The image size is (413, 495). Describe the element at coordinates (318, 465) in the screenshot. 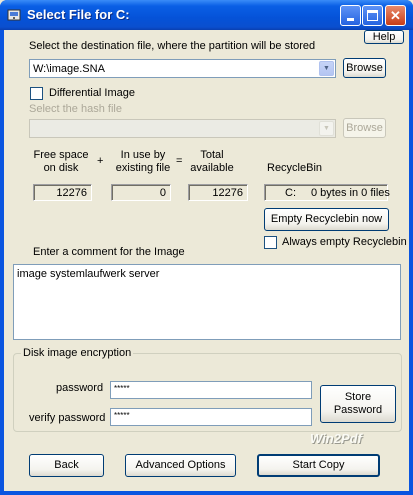

I see `start-copy-button: Start Copy` at that location.